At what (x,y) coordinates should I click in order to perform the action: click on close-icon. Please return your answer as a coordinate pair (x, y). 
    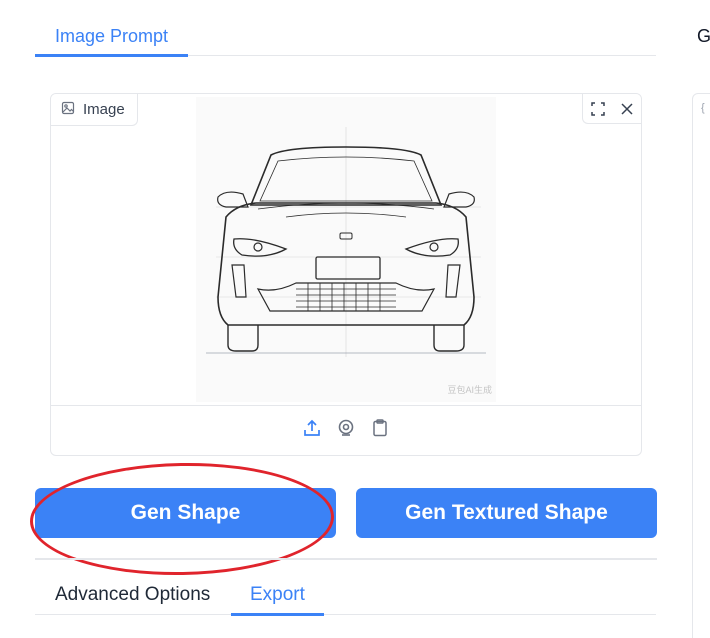
    Looking at the image, I should click on (626, 108).